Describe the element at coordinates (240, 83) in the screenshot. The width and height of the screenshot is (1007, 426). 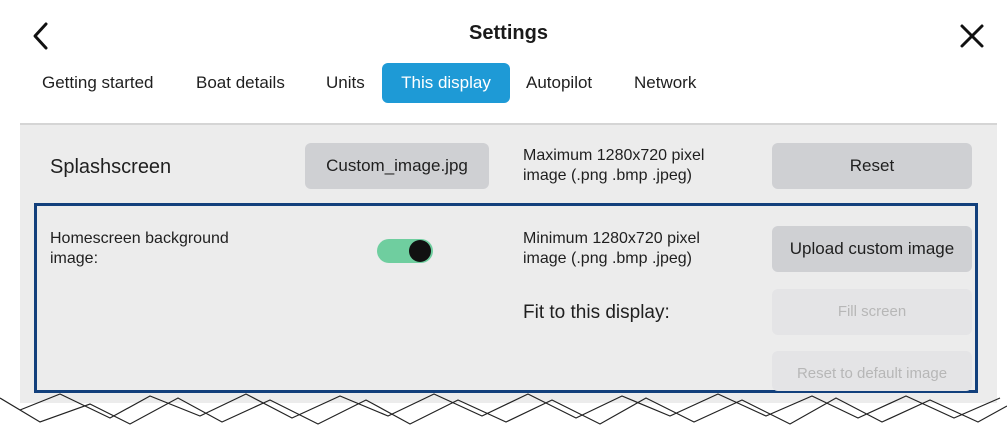
I see `tab-boat-details: Boat details` at that location.